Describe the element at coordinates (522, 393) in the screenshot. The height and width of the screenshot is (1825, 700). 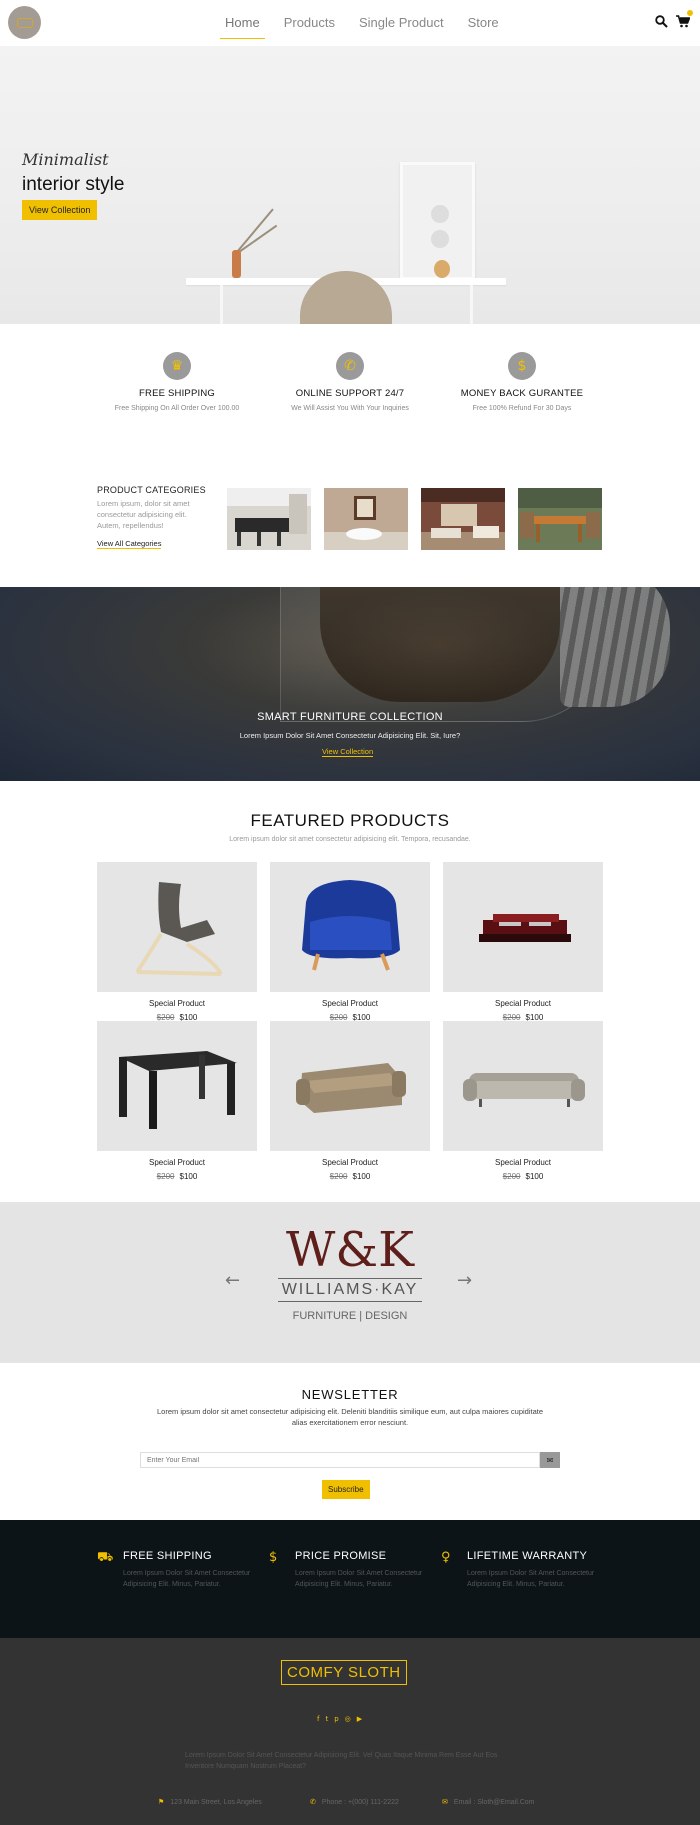
I see `feature-title: MONEY BACK GURANTEE` at that location.